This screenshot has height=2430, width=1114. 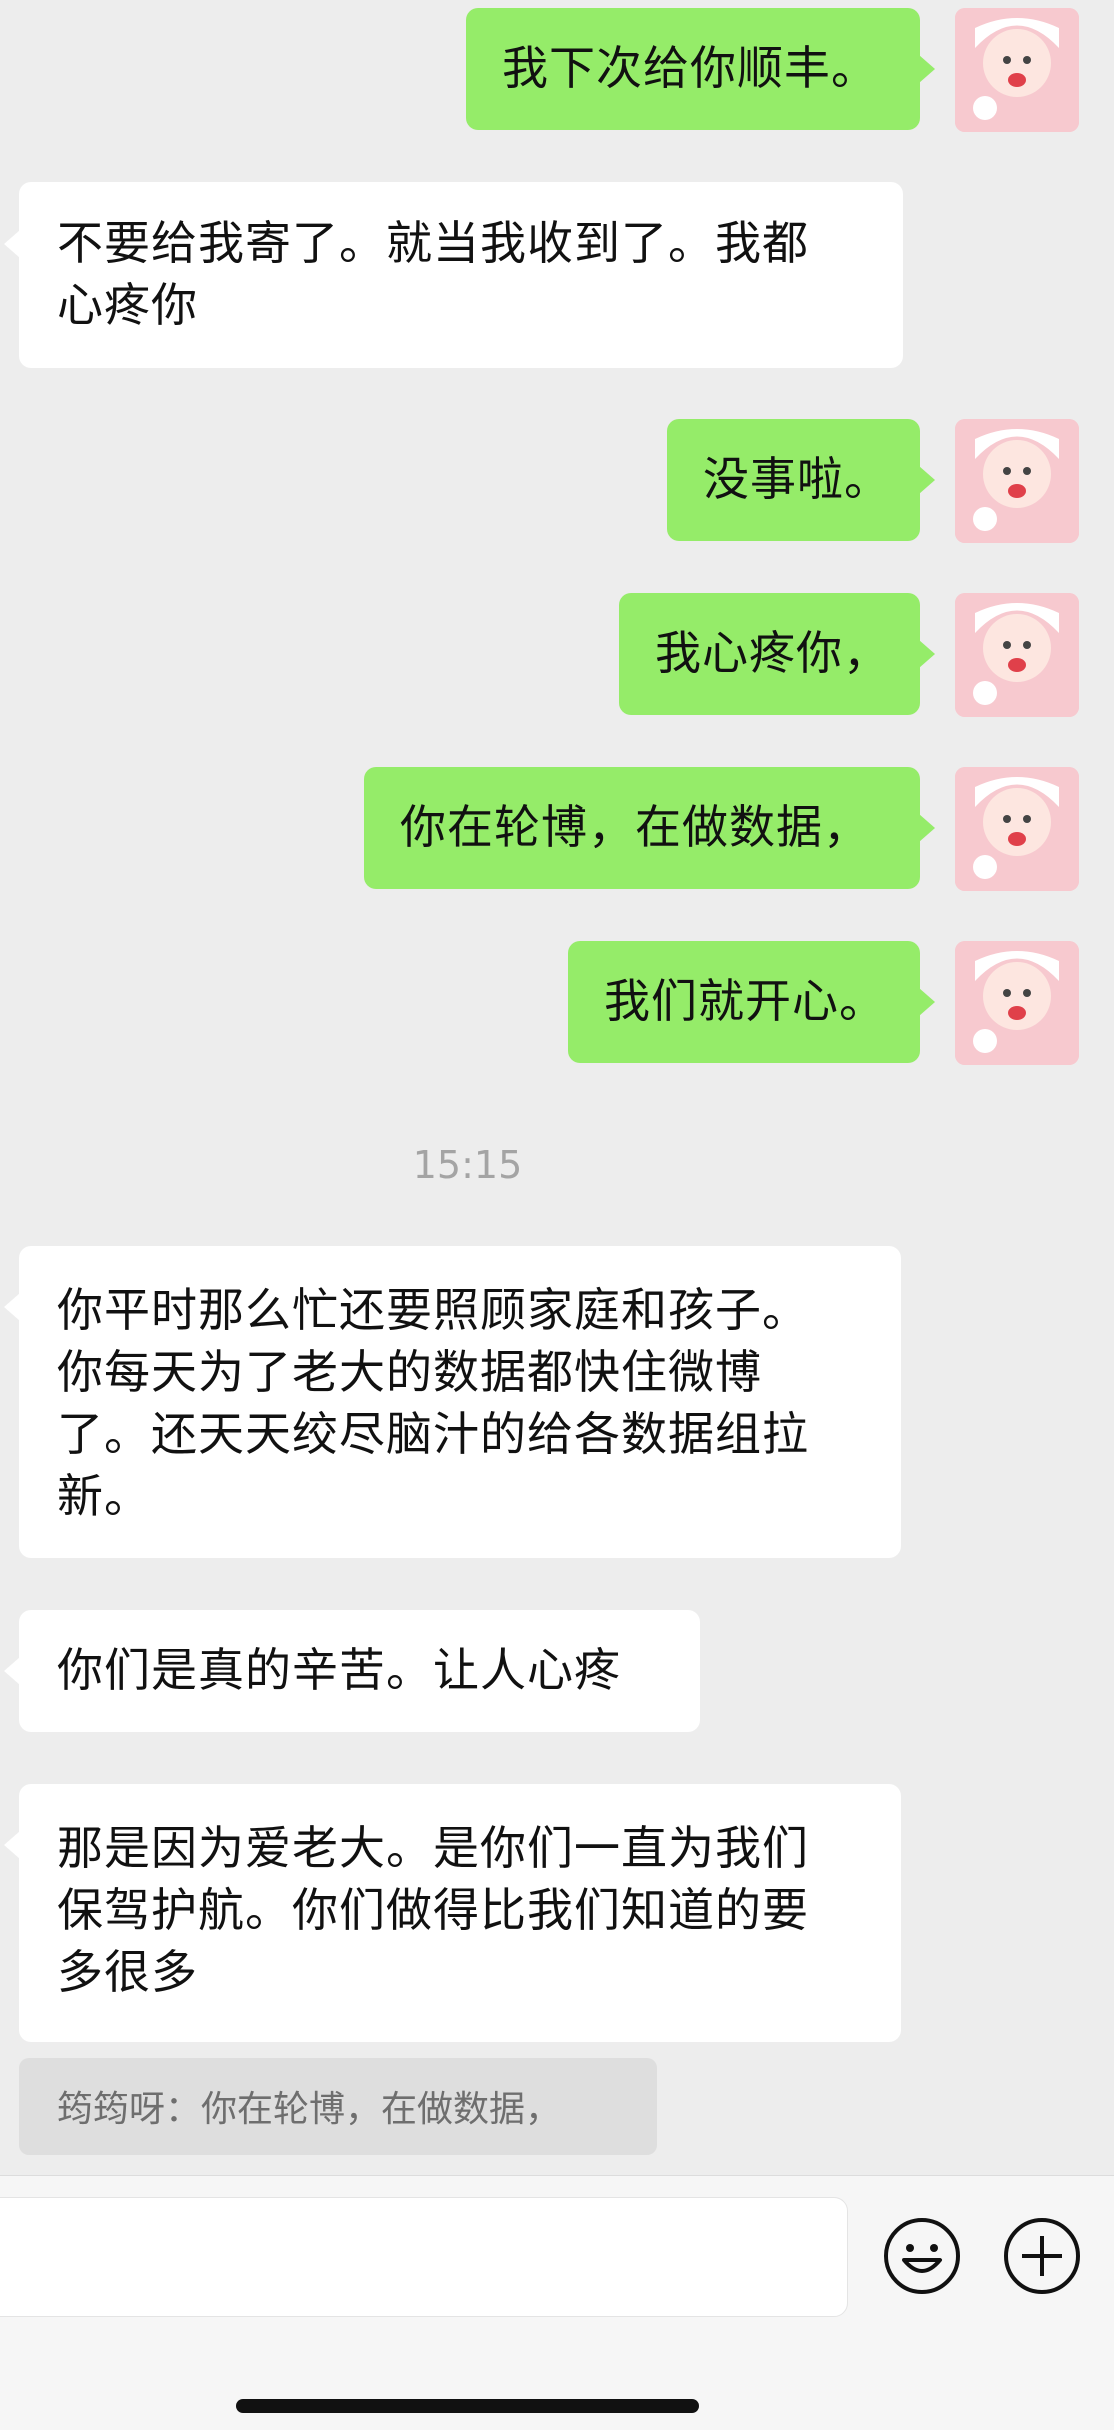 I want to click on message-bubble: 没事啦。, so click(x=793, y=480).